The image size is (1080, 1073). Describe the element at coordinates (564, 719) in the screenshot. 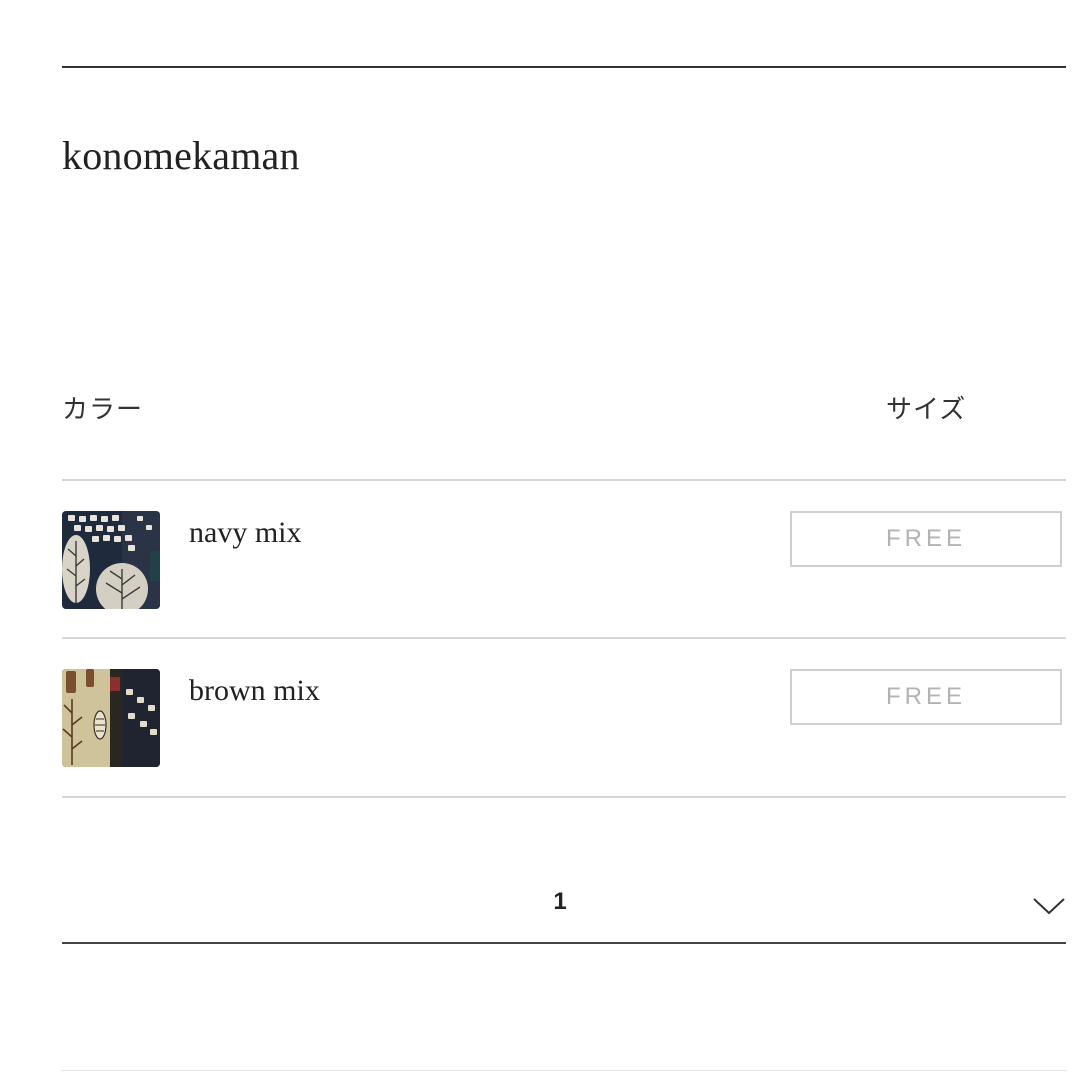

I see `variant-row-brown-mix: brown mix FREE` at that location.